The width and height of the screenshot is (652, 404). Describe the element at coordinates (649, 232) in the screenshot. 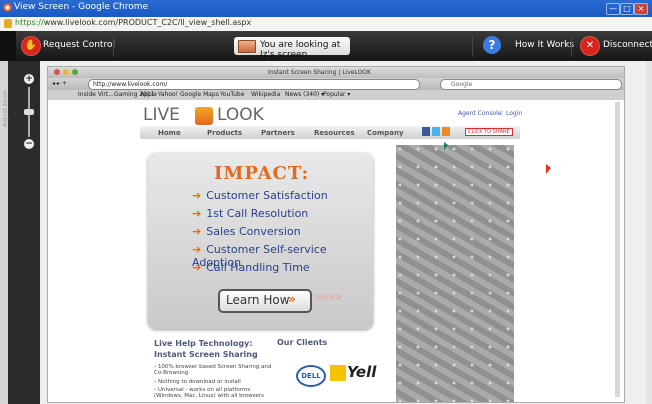

I see `page-scrollbar` at that location.